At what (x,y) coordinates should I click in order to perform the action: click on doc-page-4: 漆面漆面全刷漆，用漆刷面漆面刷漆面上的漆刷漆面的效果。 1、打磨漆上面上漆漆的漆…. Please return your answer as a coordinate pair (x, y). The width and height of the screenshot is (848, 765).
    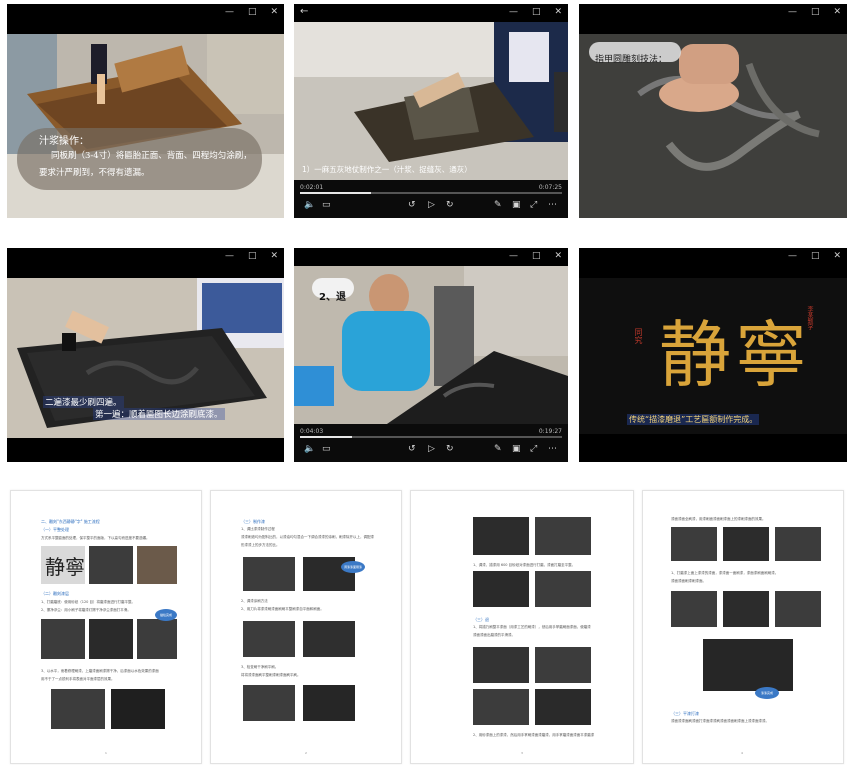
    Looking at the image, I should click on (743, 627).